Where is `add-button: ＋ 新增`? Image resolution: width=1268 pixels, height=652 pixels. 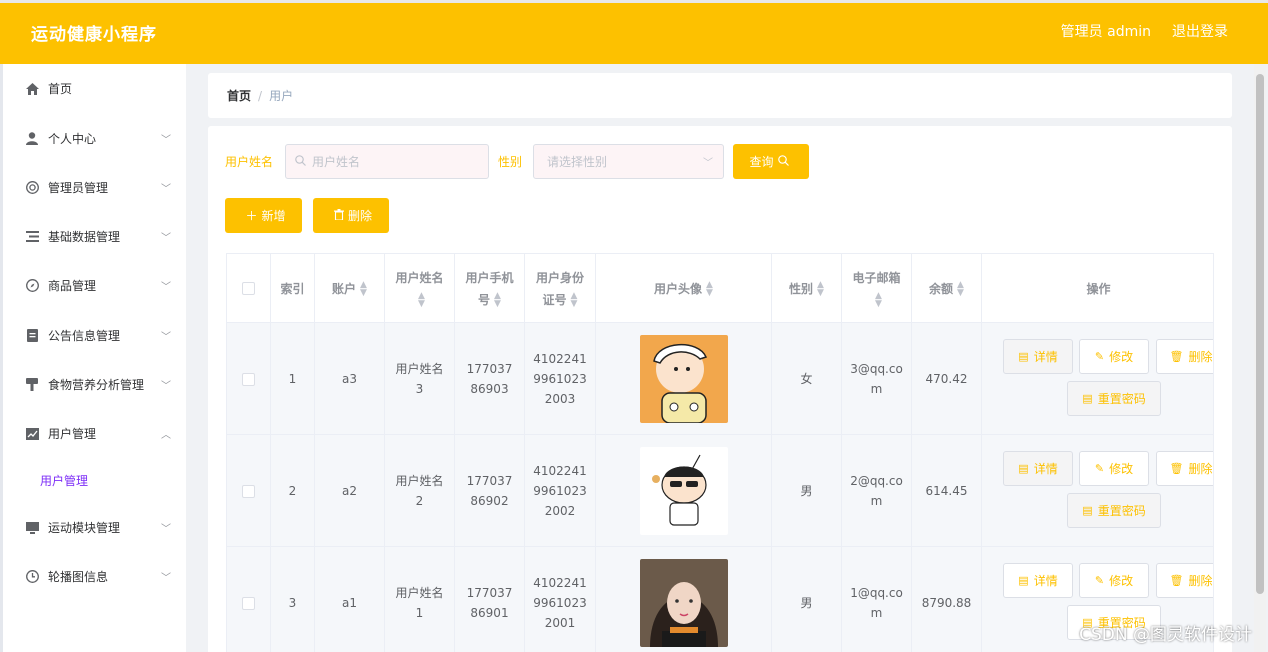 add-button: ＋ 新增 is located at coordinates (263, 215).